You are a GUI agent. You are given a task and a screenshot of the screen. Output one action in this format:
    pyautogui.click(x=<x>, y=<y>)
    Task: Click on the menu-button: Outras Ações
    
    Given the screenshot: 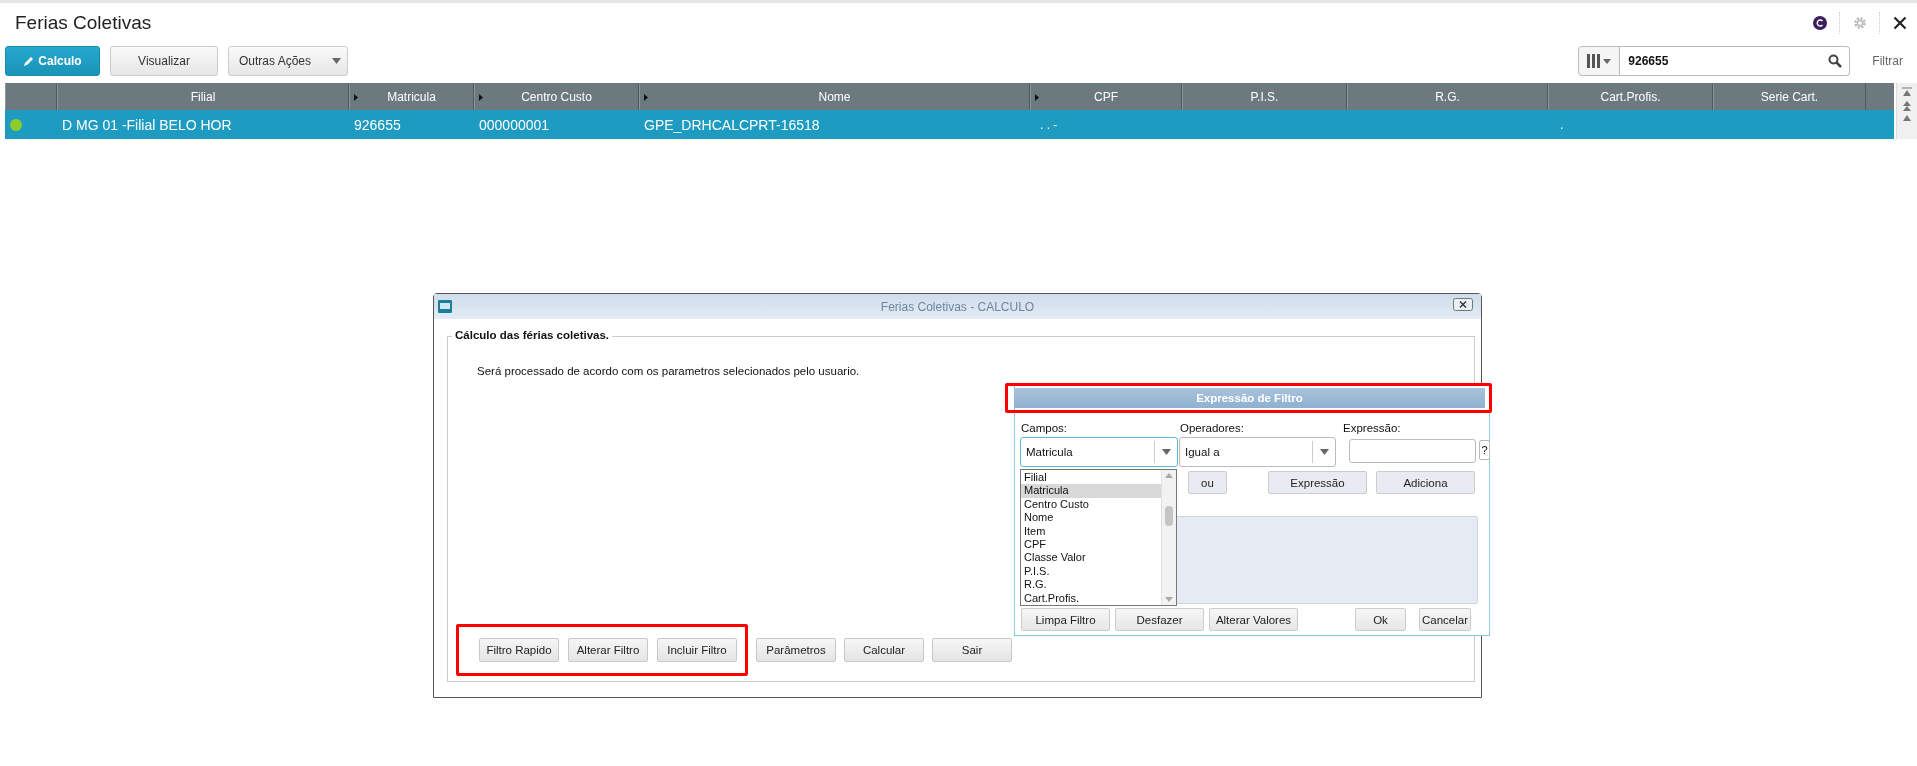 What is the action you would take?
    pyautogui.click(x=288, y=61)
    